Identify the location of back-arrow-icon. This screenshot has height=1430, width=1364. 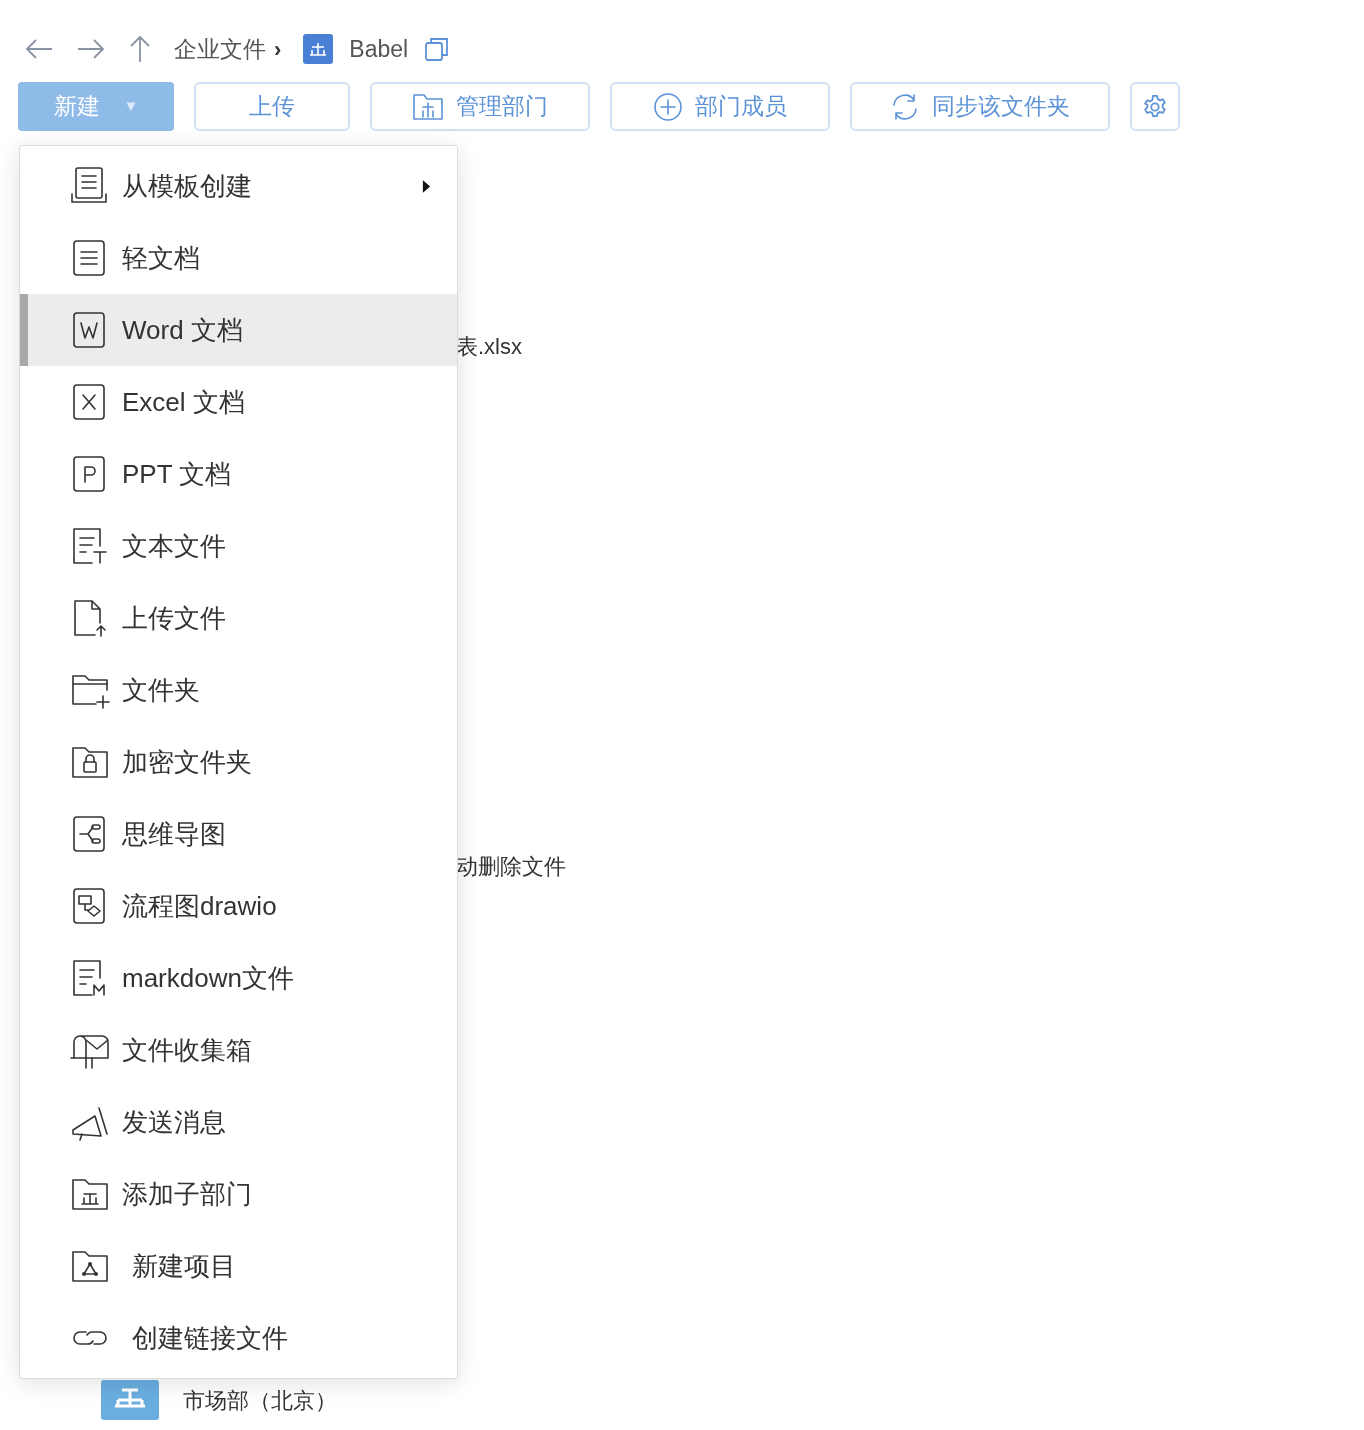
(39, 49).